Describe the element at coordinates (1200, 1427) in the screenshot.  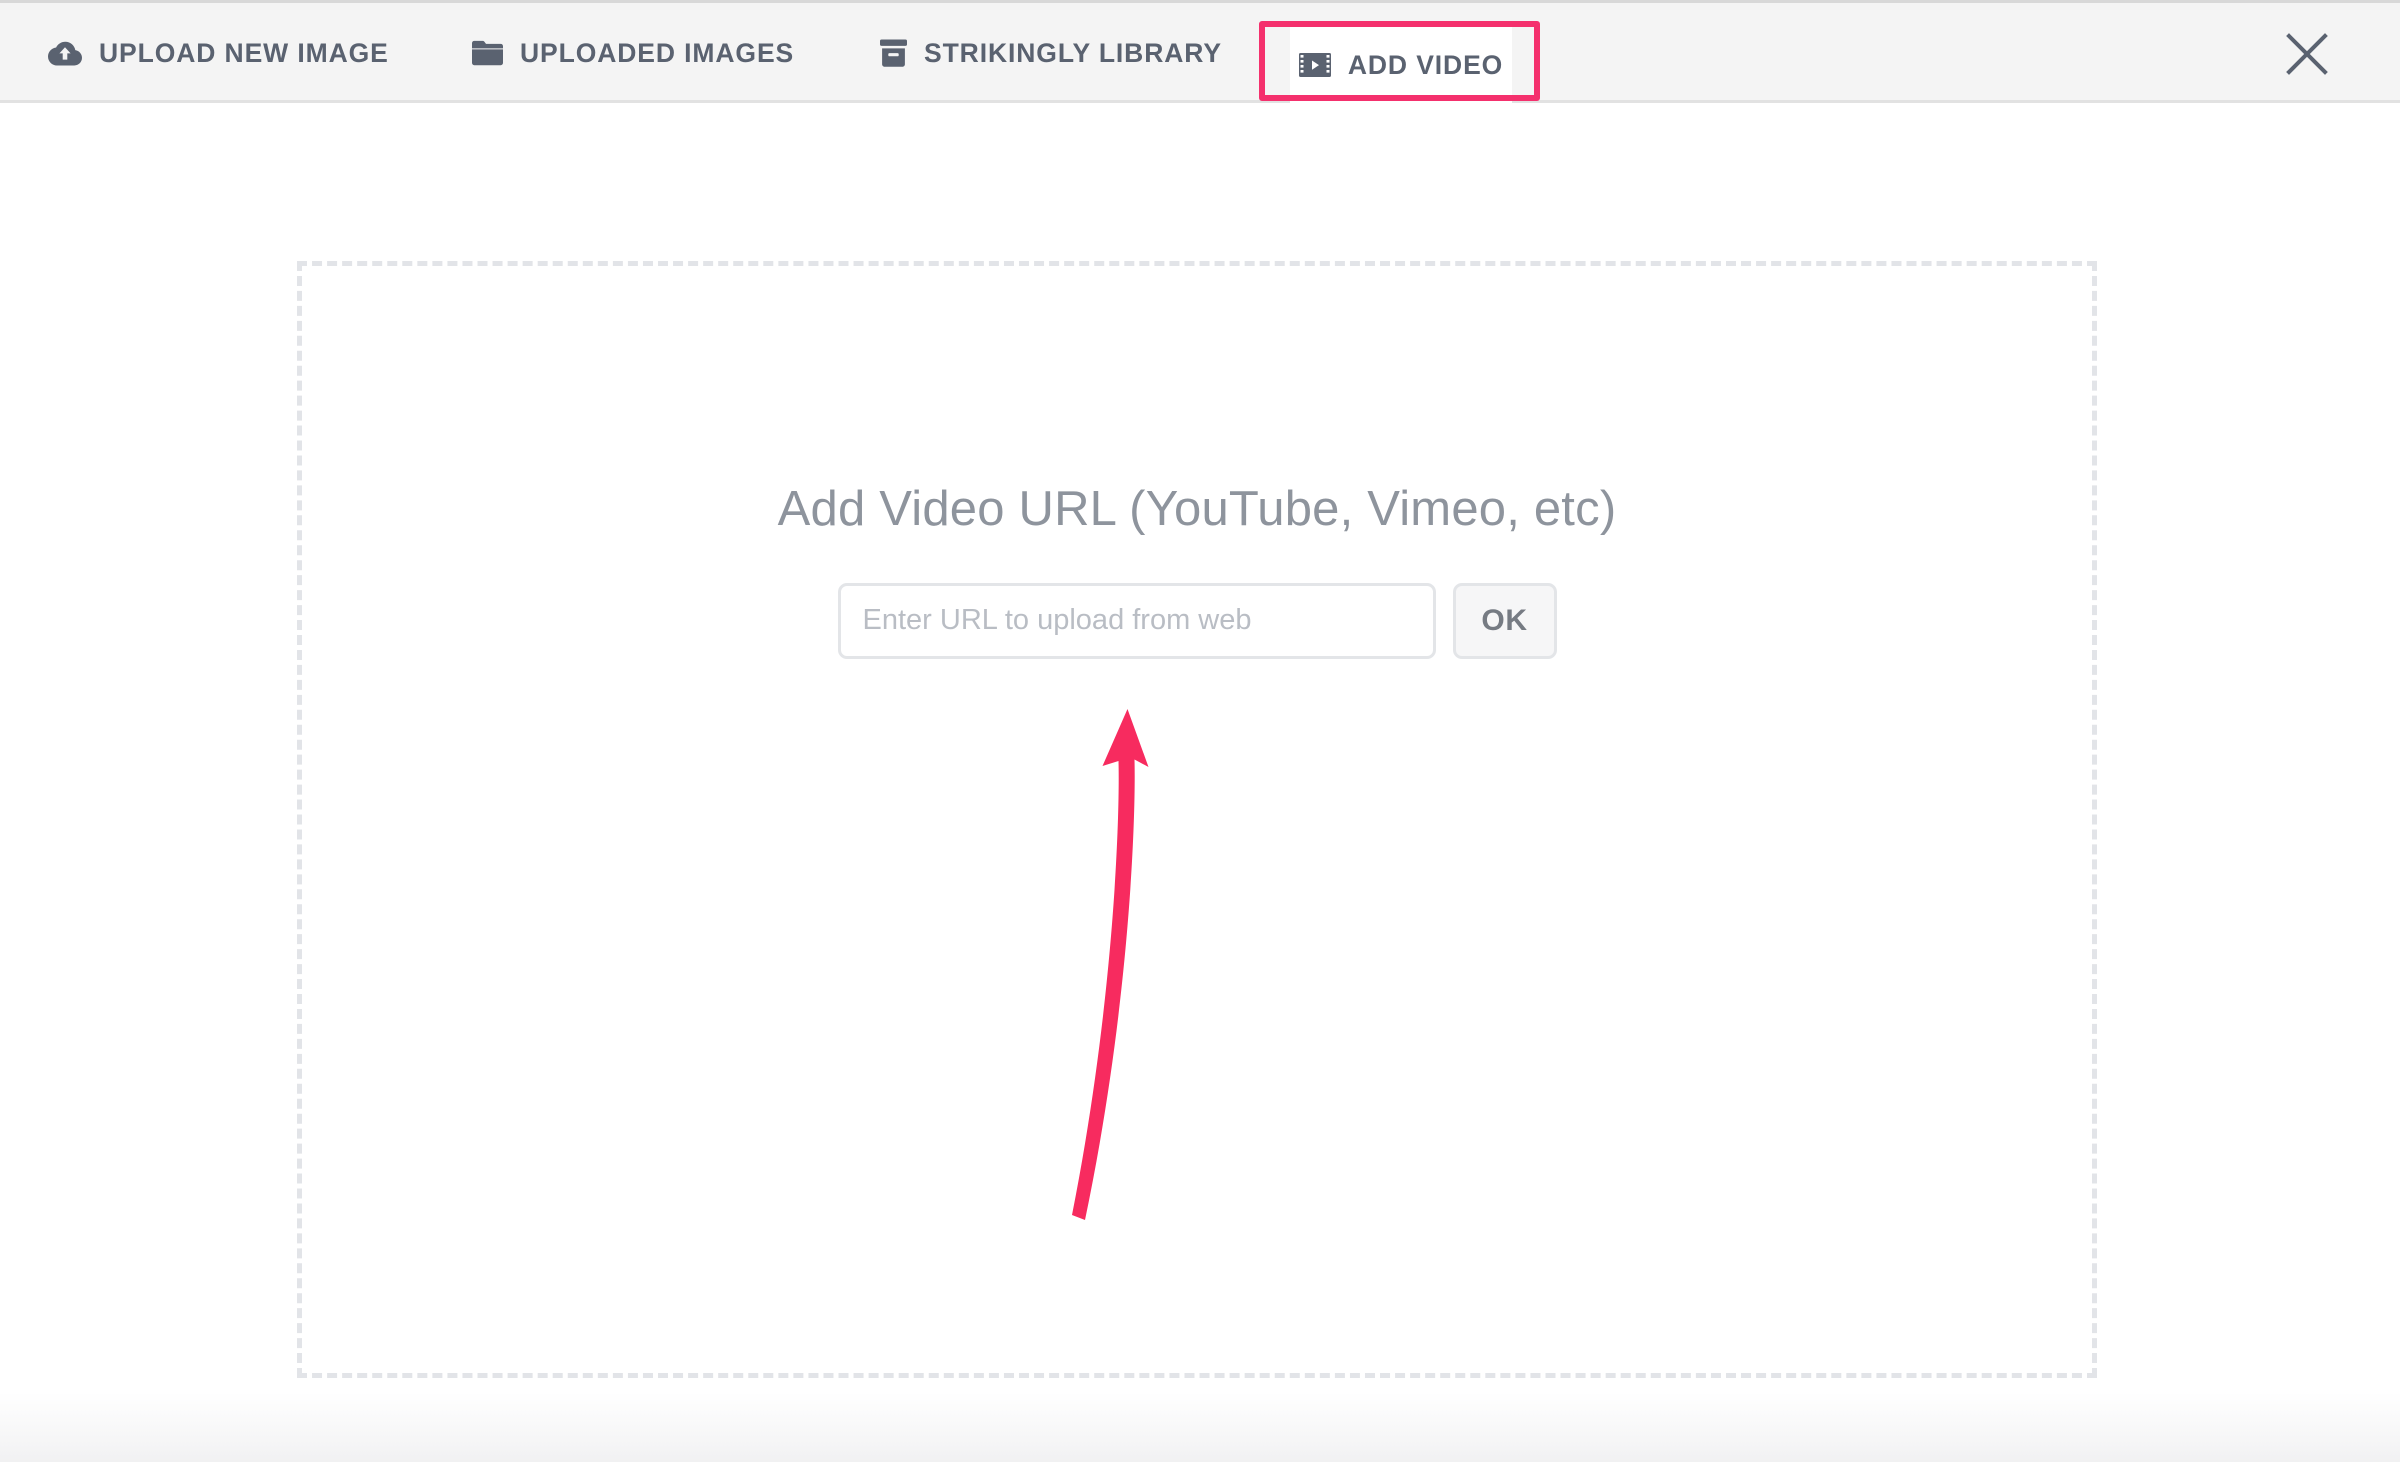
I see `modal-footer-strip` at that location.